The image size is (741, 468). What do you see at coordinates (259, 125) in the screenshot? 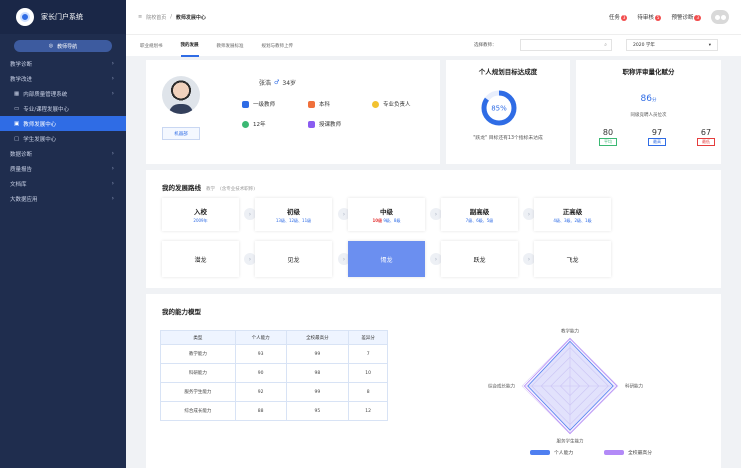
I see `years-value: 12年` at bounding box center [259, 125].